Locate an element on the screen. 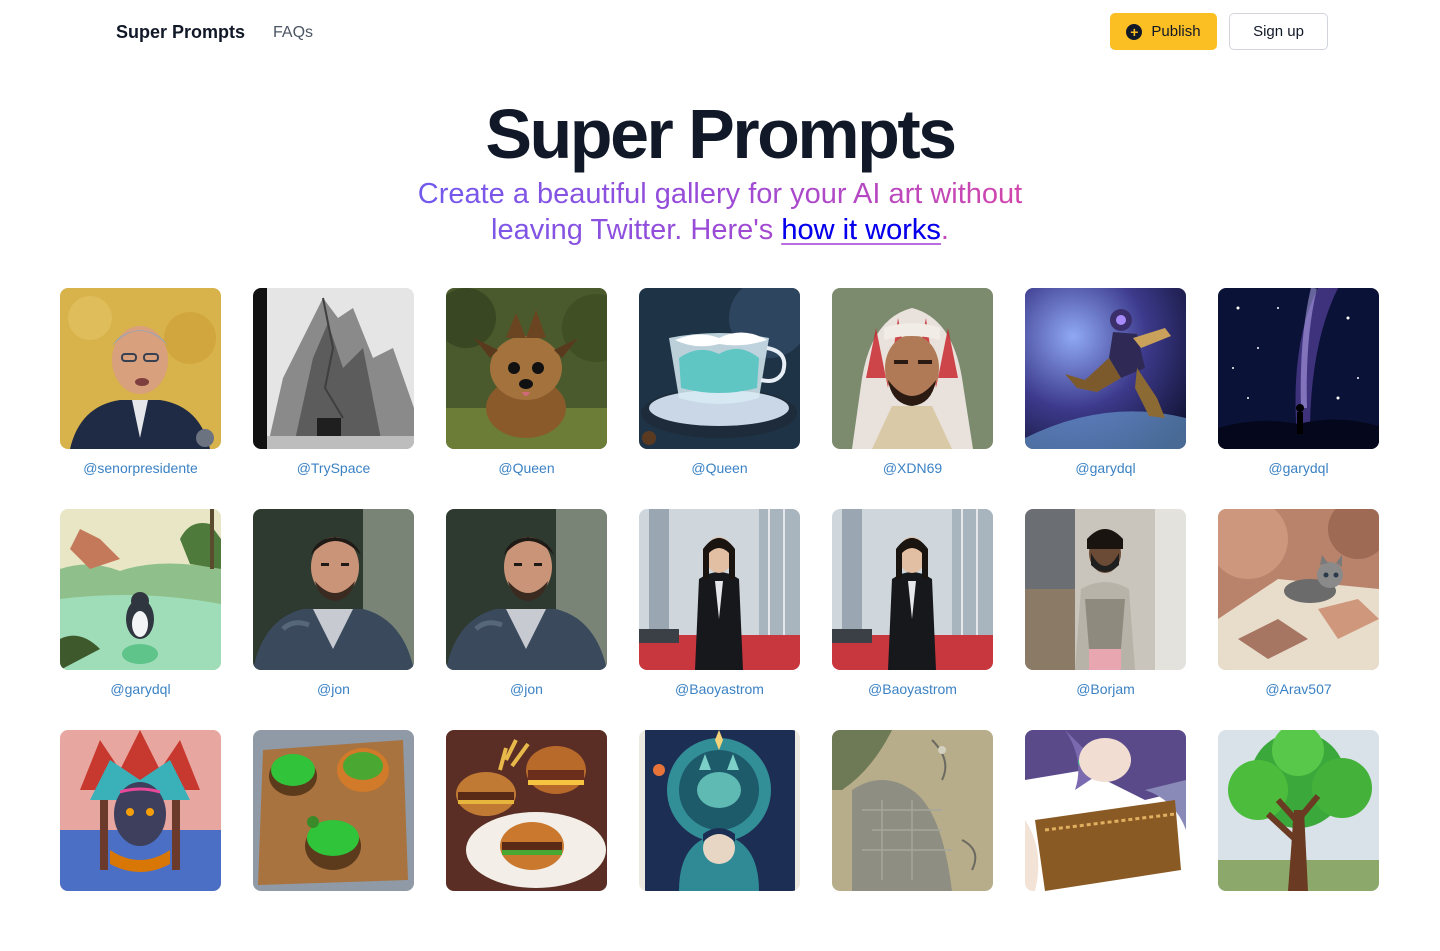 This screenshot has width=1440, height=951. author-handle: @Arav507 is located at coordinates (1298, 689).